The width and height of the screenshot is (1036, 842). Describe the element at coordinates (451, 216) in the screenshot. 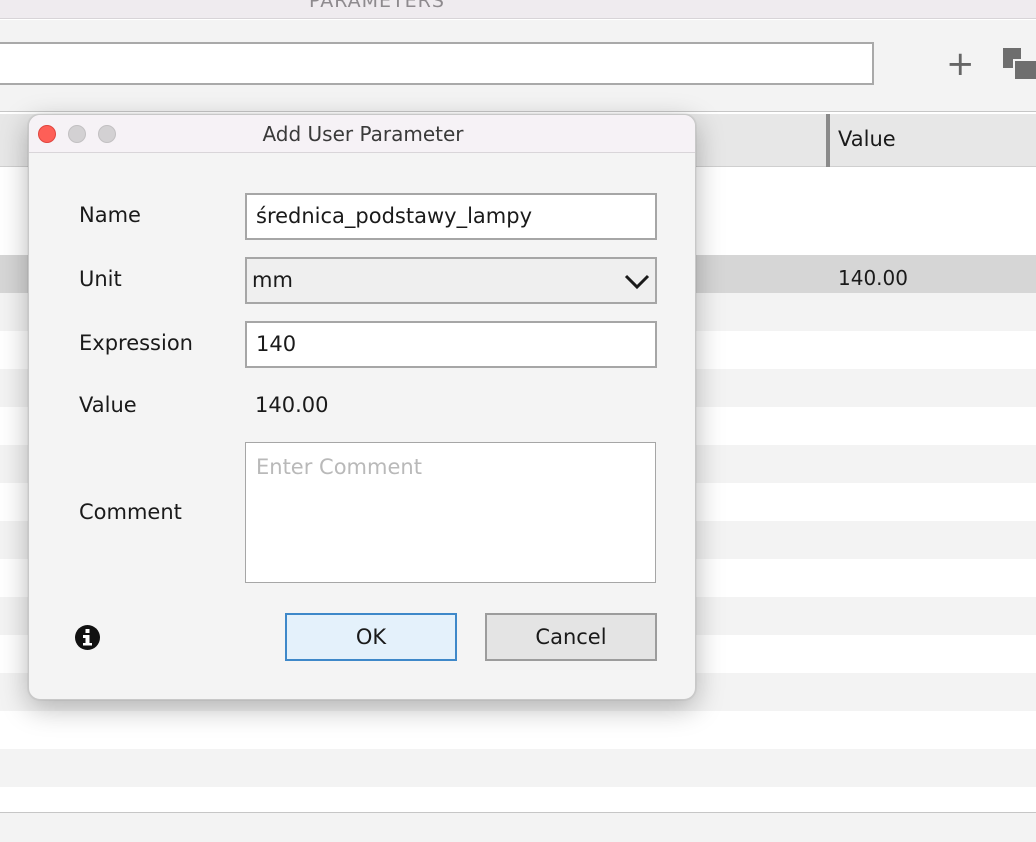

I see `name-input: średnica_podstawy_lampy` at that location.